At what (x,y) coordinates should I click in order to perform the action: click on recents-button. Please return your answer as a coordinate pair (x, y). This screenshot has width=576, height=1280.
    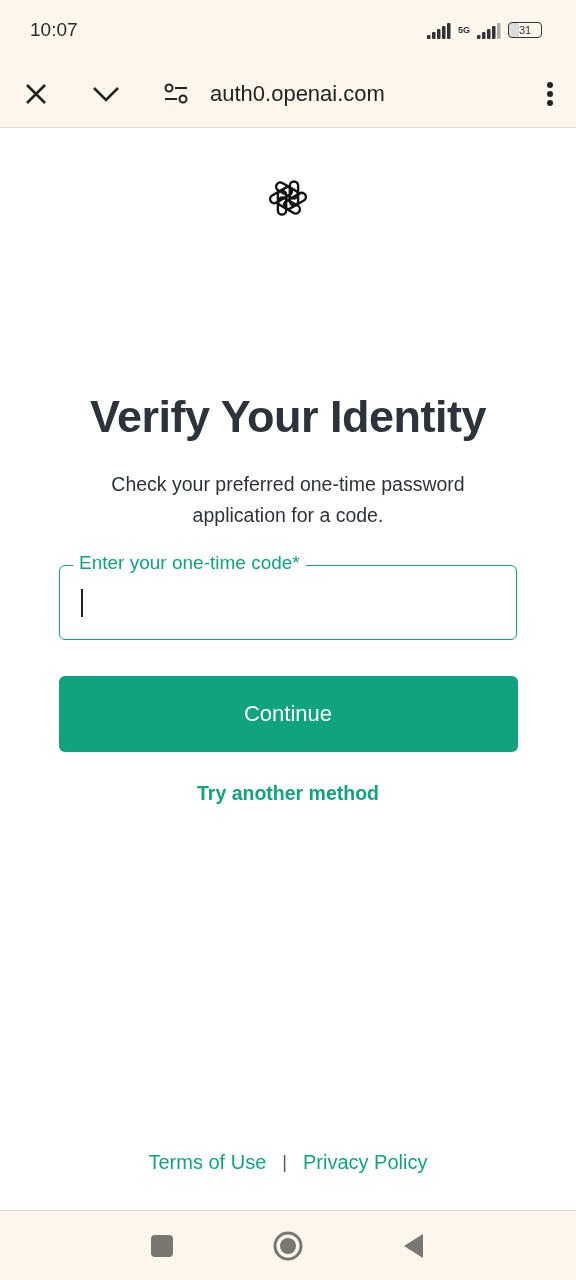
    Looking at the image, I should click on (162, 1245).